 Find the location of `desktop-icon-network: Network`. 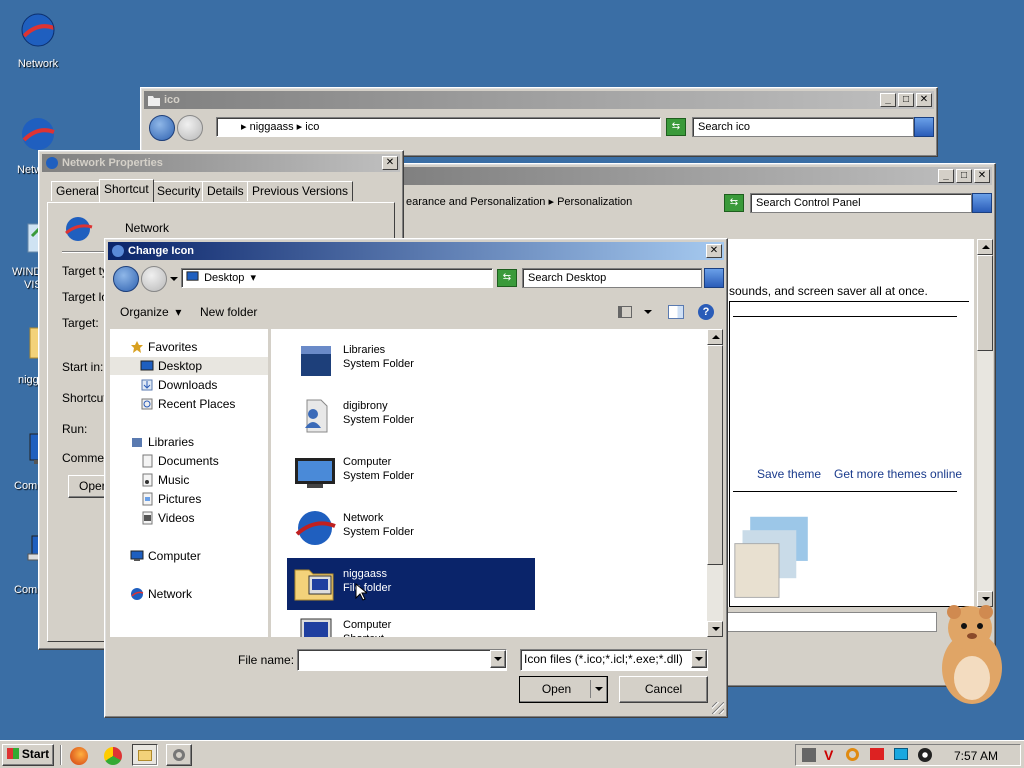

desktop-icon-network: Network is located at coordinates (38, 39).